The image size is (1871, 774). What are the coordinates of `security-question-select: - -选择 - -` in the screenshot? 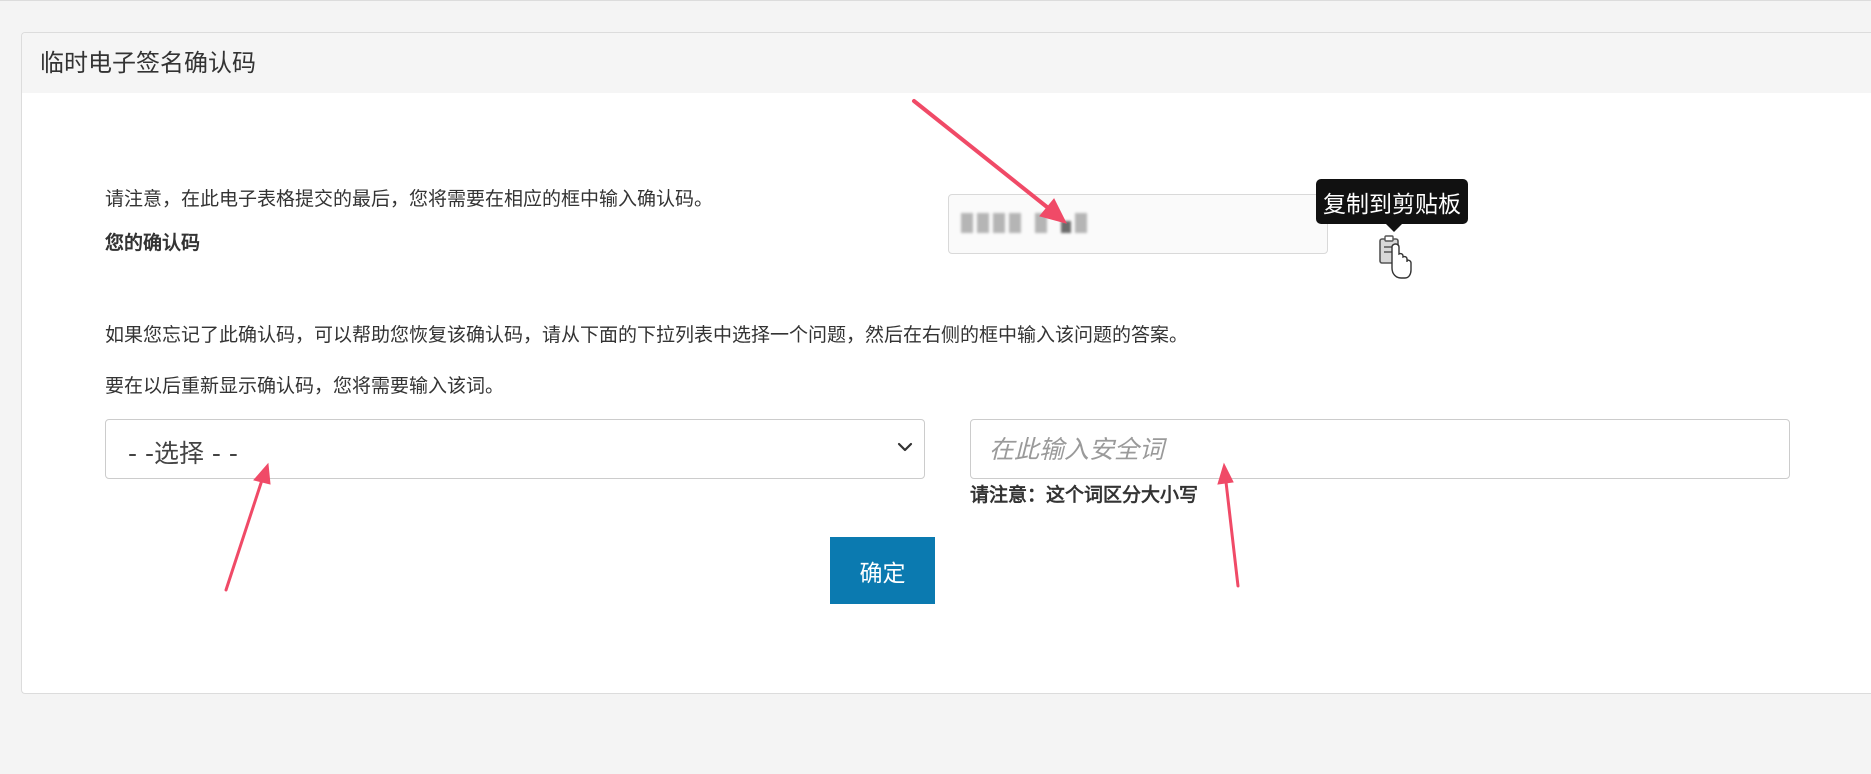 It's located at (515, 449).